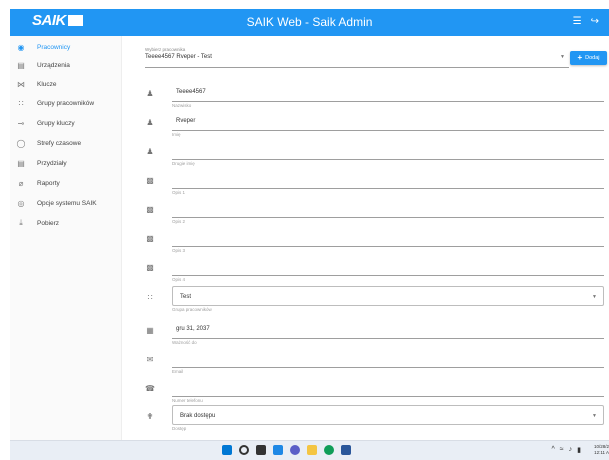  I want to click on email-input, so click(388, 358).